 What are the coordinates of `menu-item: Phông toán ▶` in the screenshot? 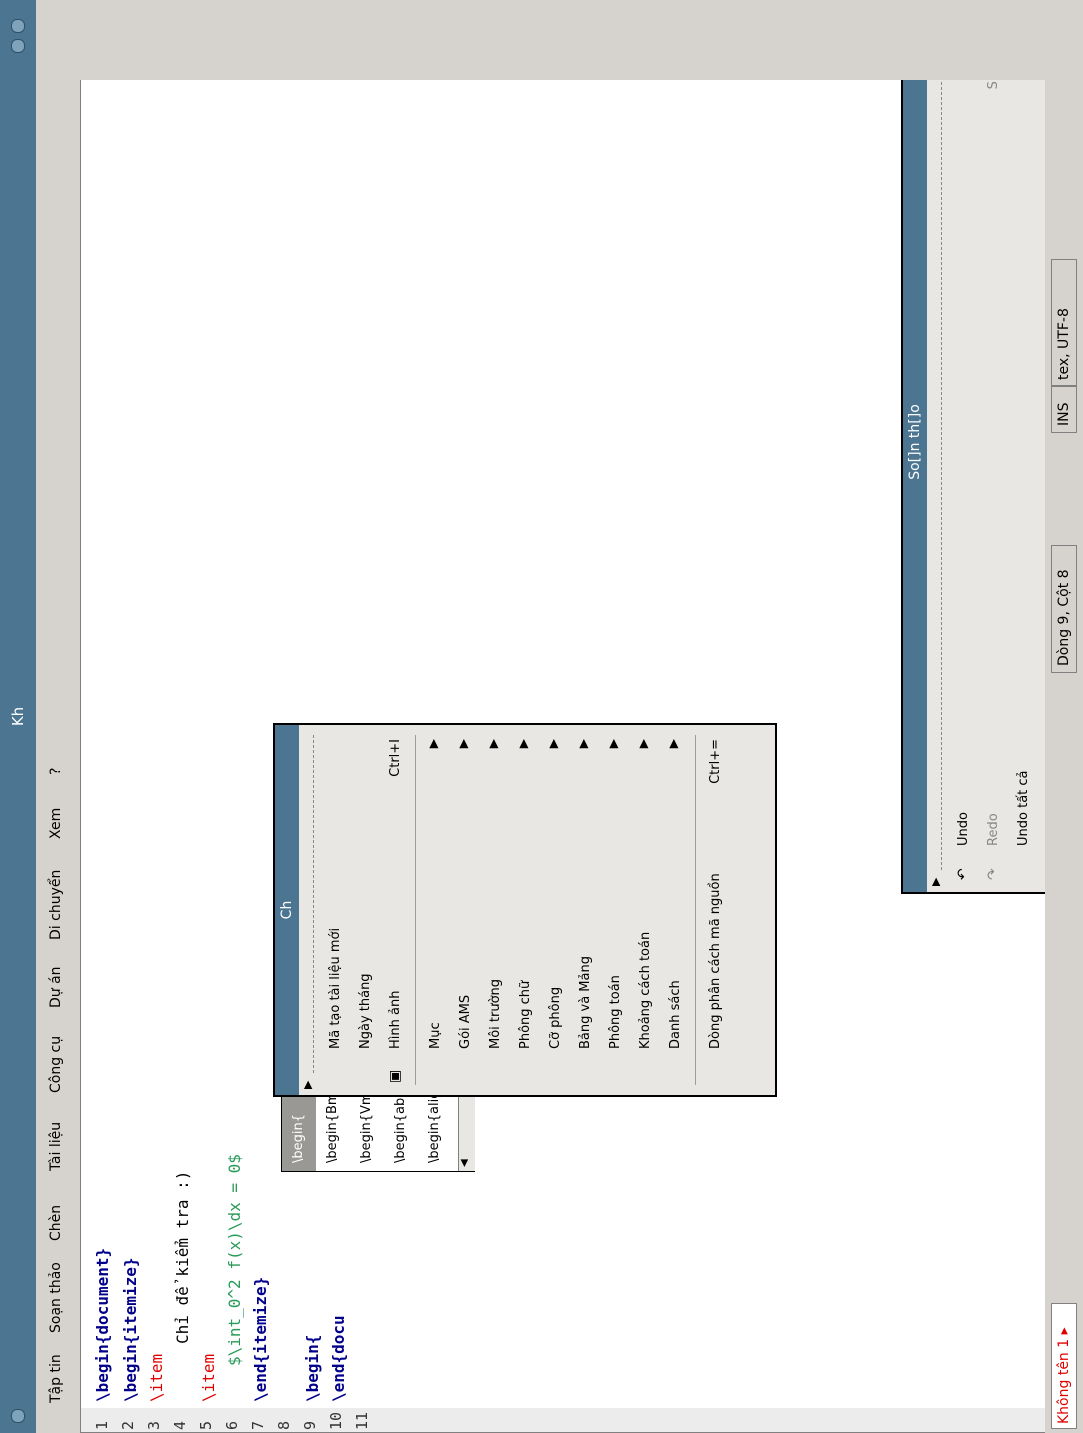 It's located at (616, 910).